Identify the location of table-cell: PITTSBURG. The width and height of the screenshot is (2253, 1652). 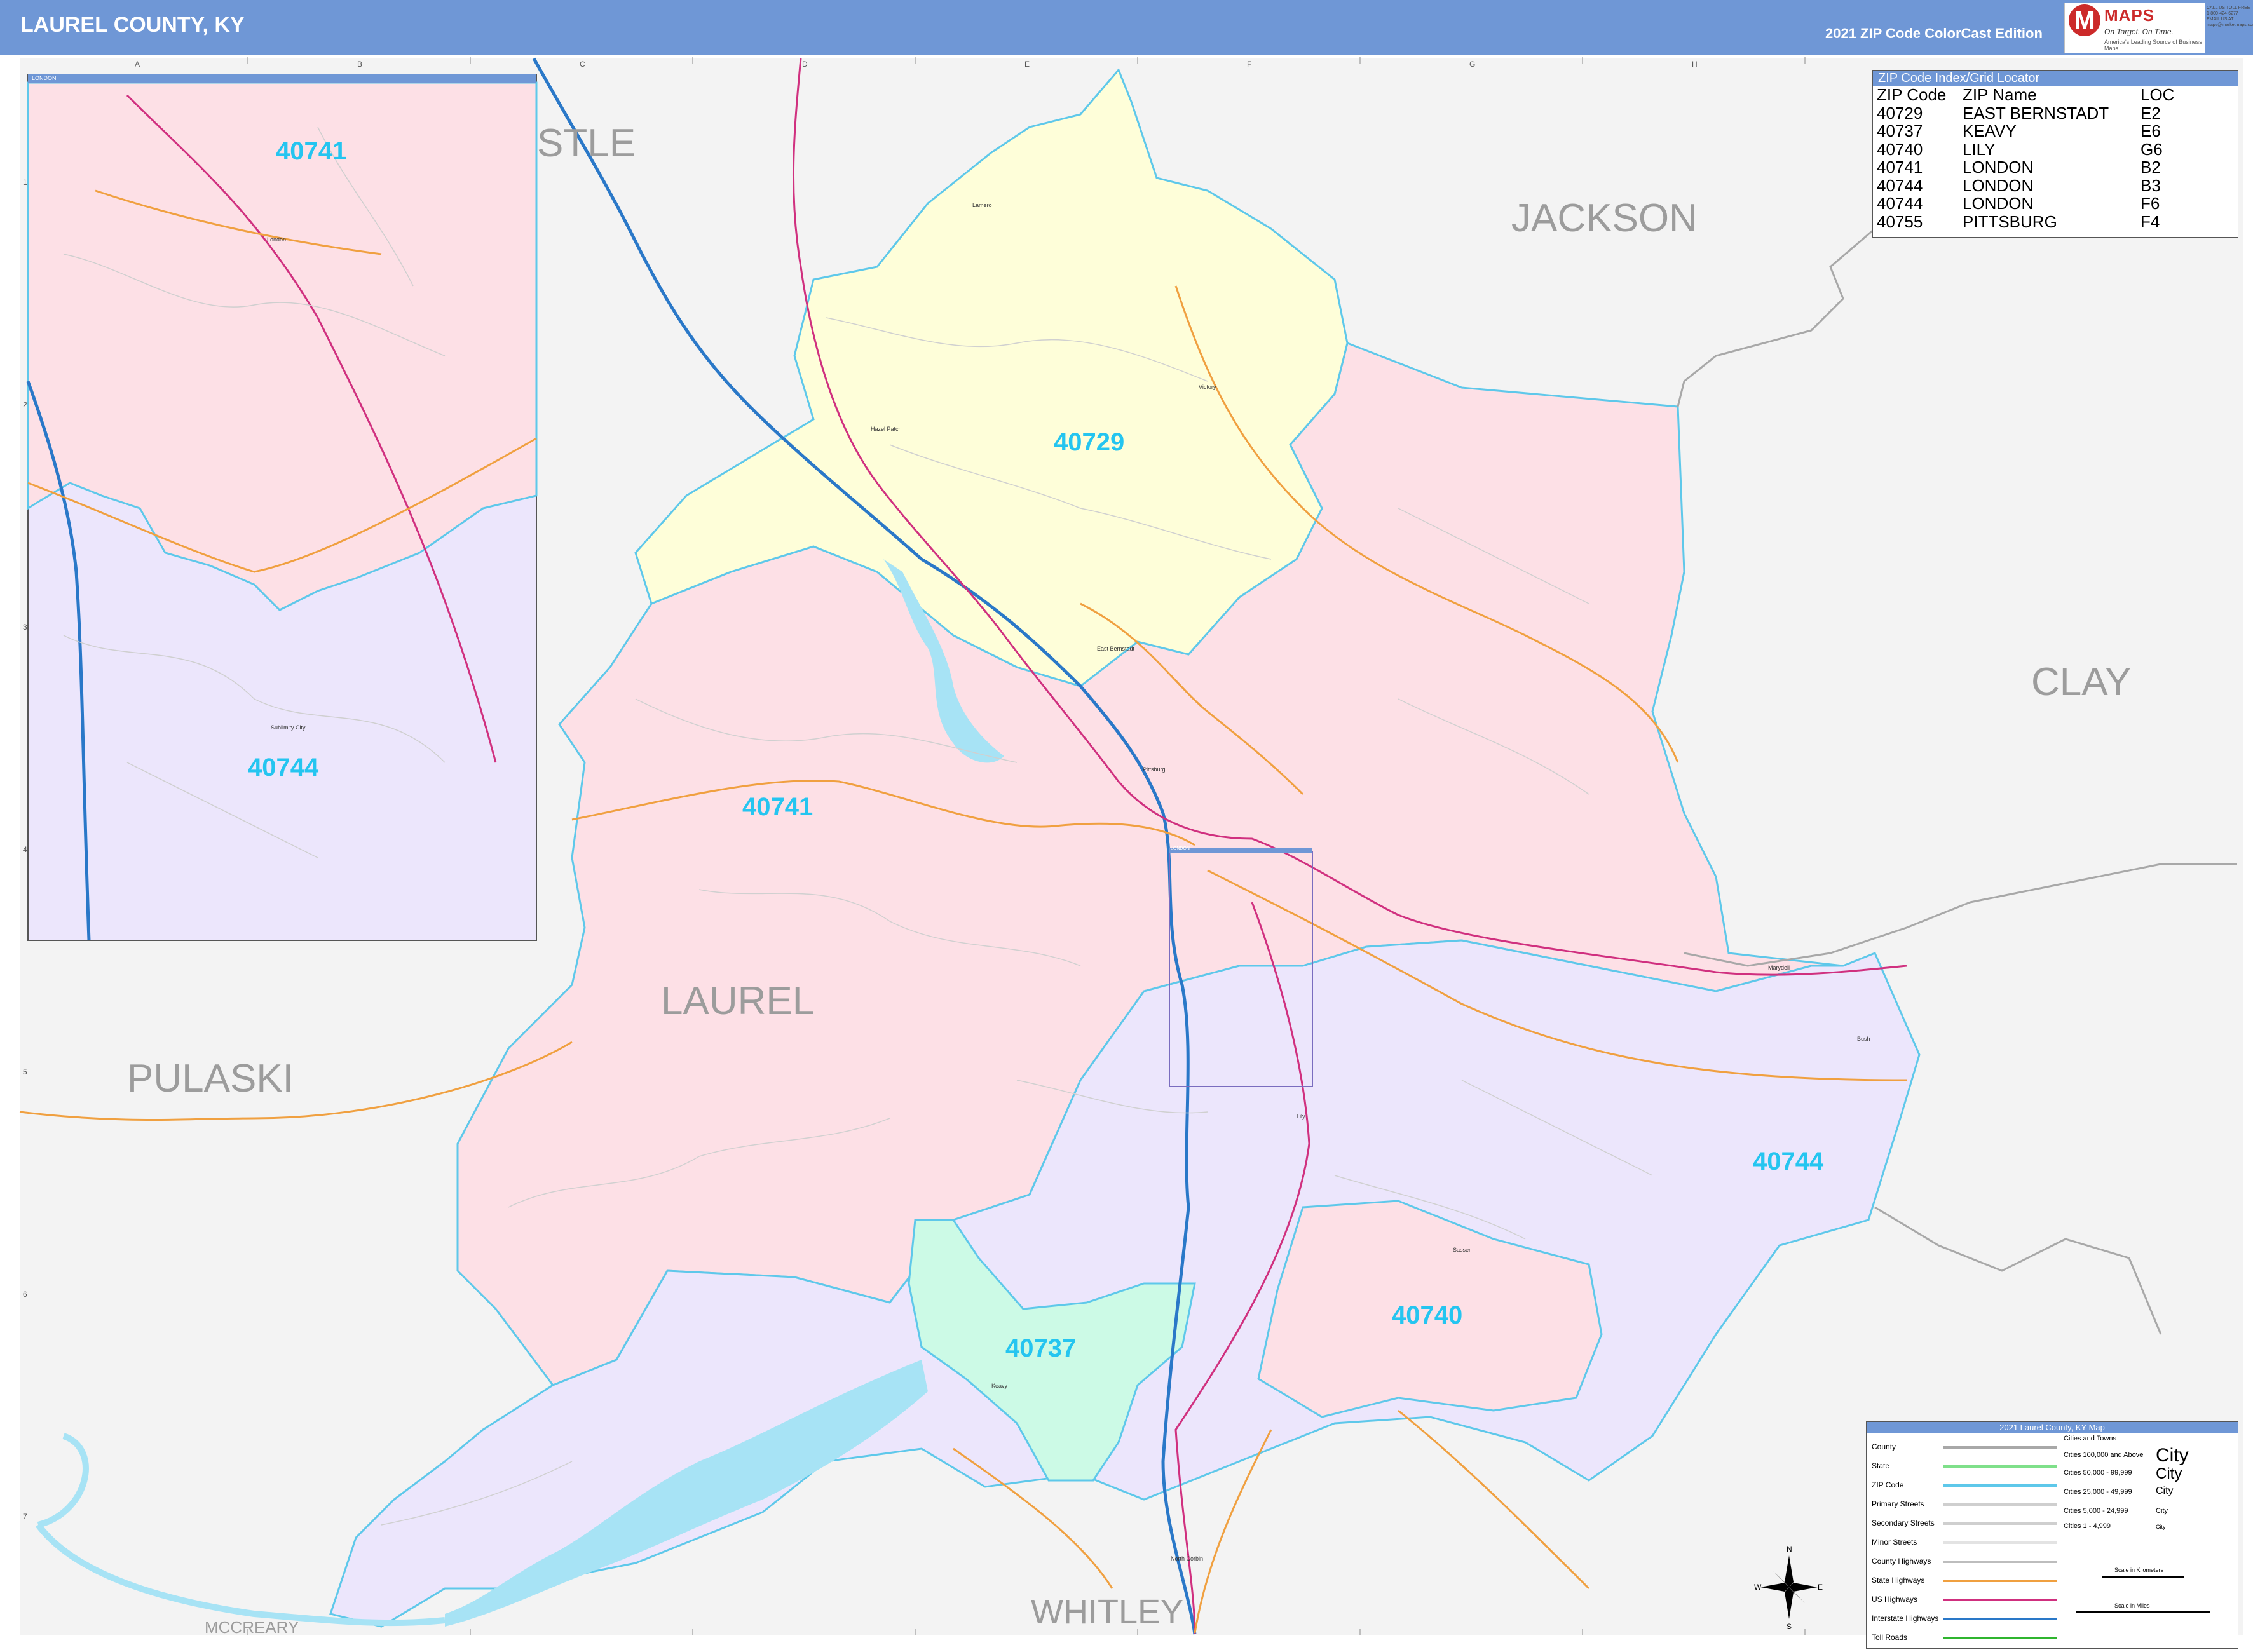
(2010, 222).